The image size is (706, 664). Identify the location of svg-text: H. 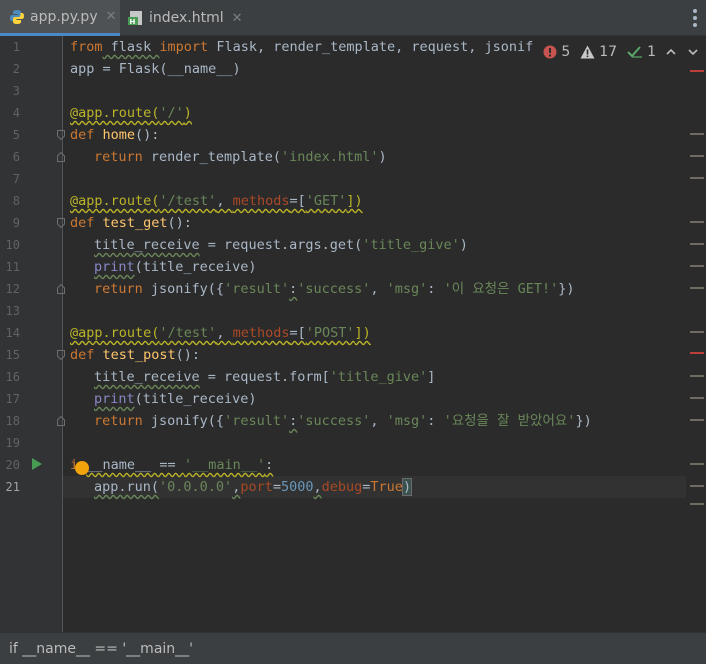
(133, 22).